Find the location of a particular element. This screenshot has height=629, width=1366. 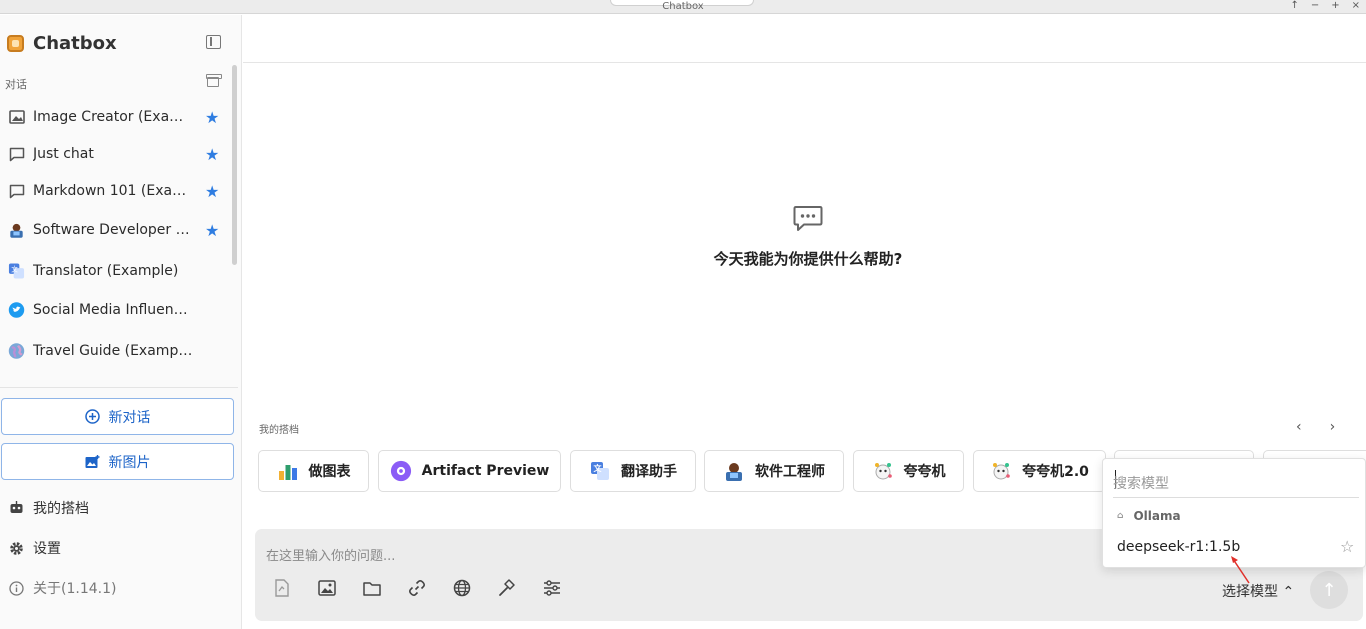

conversation-label: Markdown 101 (Example) is located at coordinates (113, 191).